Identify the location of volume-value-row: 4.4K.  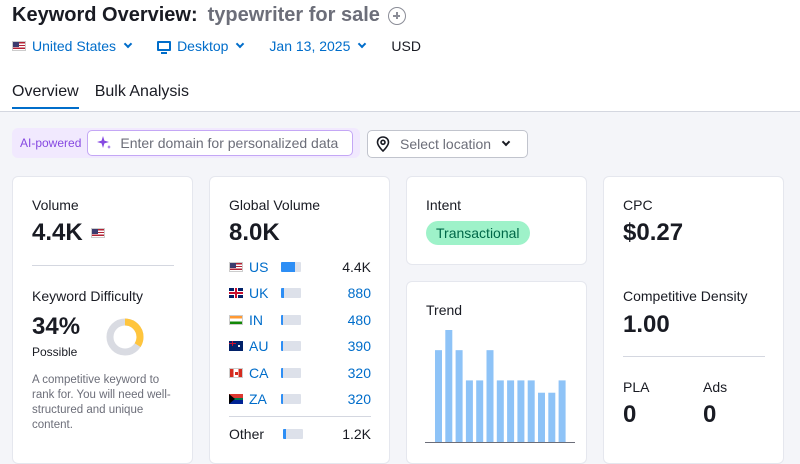
(71, 233).